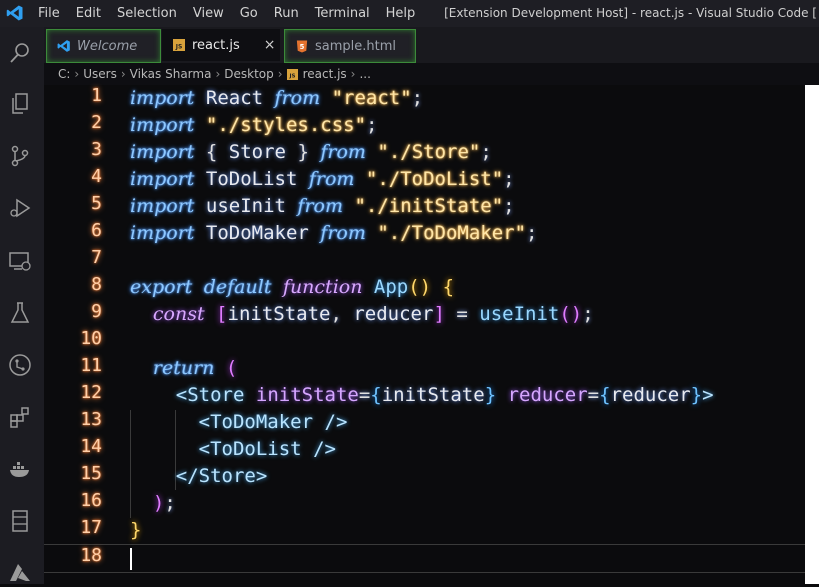 The image size is (819, 587). I want to click on docker-icon, so click(20, 469).